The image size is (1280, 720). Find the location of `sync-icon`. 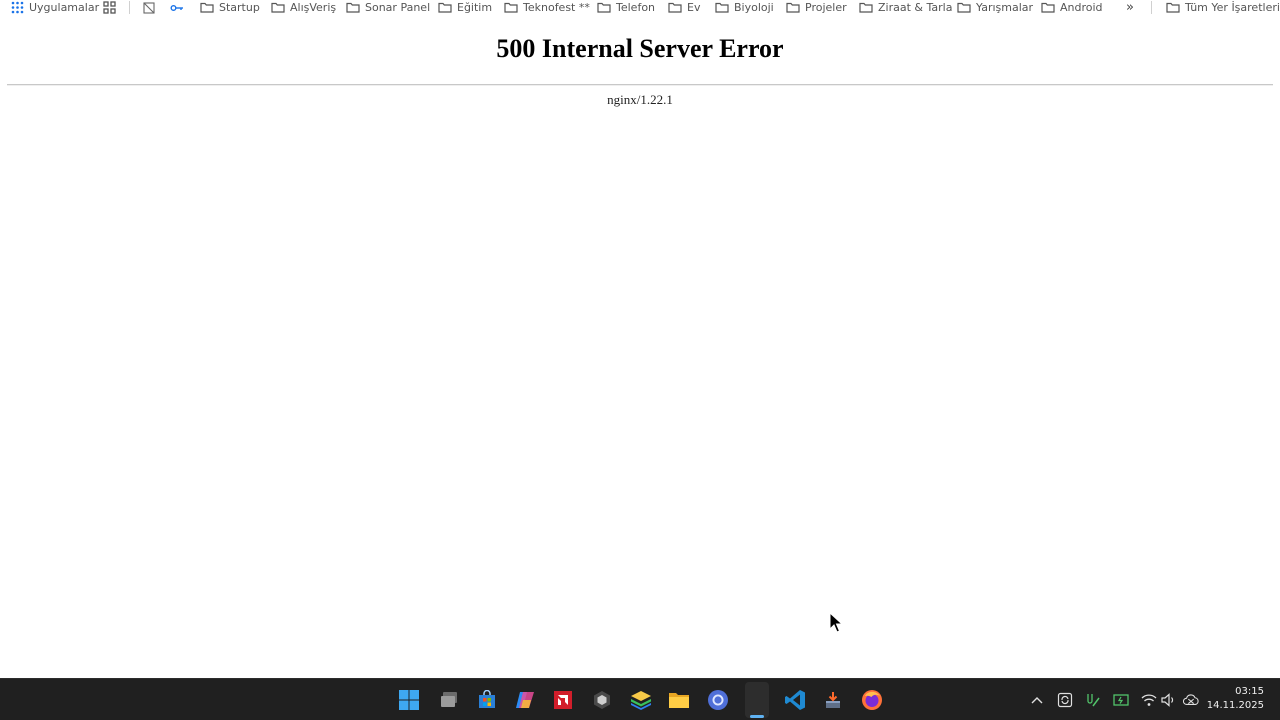

sync-icon is located at coordinates (1065, 700).